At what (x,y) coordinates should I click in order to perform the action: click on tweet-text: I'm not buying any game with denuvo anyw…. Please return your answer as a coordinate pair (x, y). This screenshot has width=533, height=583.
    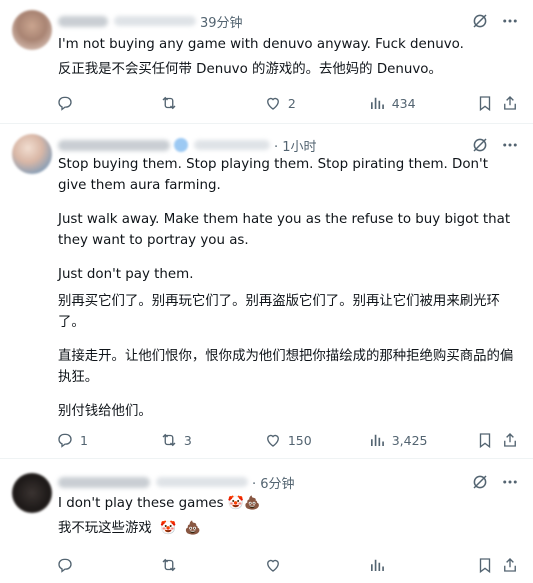
    Looking at the image, I should click on (289, 57).